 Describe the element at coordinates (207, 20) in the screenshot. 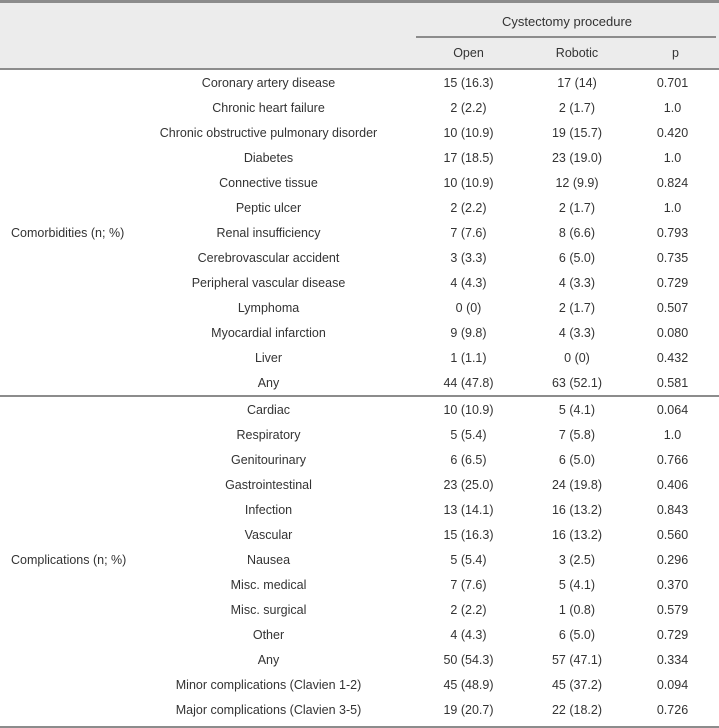

I see `stub-header-cell` at that location.